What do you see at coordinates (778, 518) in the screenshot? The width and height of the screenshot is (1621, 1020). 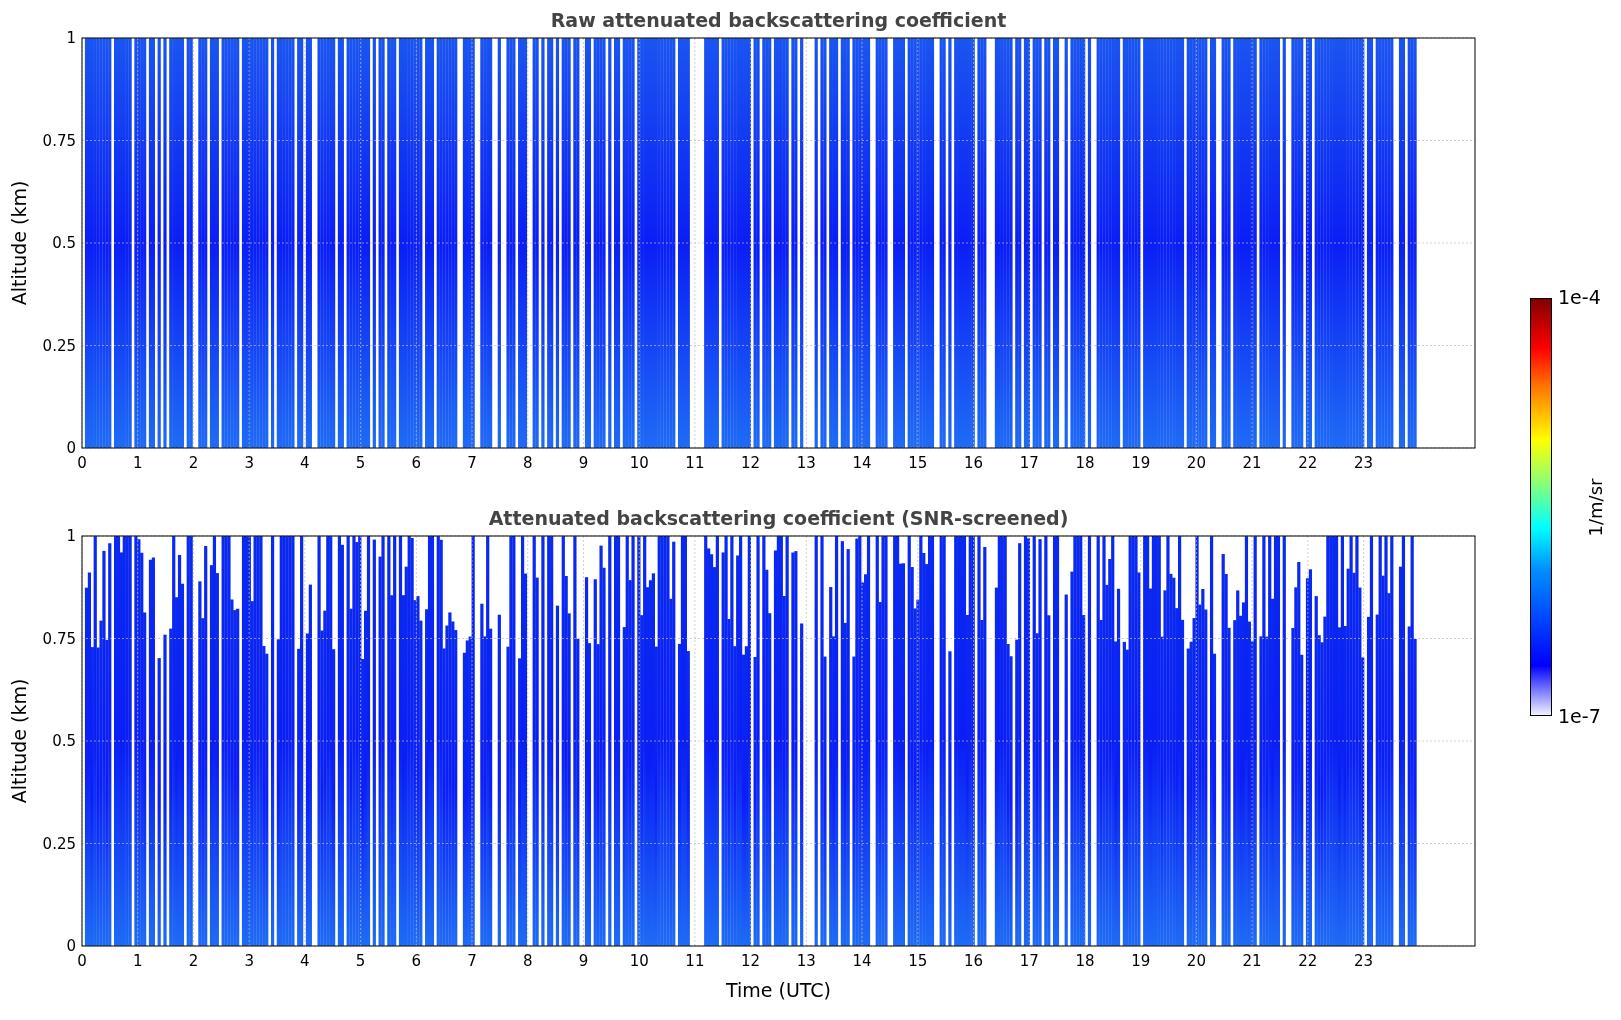 I see `chart-title: Attenuated backscattering coefficient (SNR-screened)` at bounding box center [778, 518].